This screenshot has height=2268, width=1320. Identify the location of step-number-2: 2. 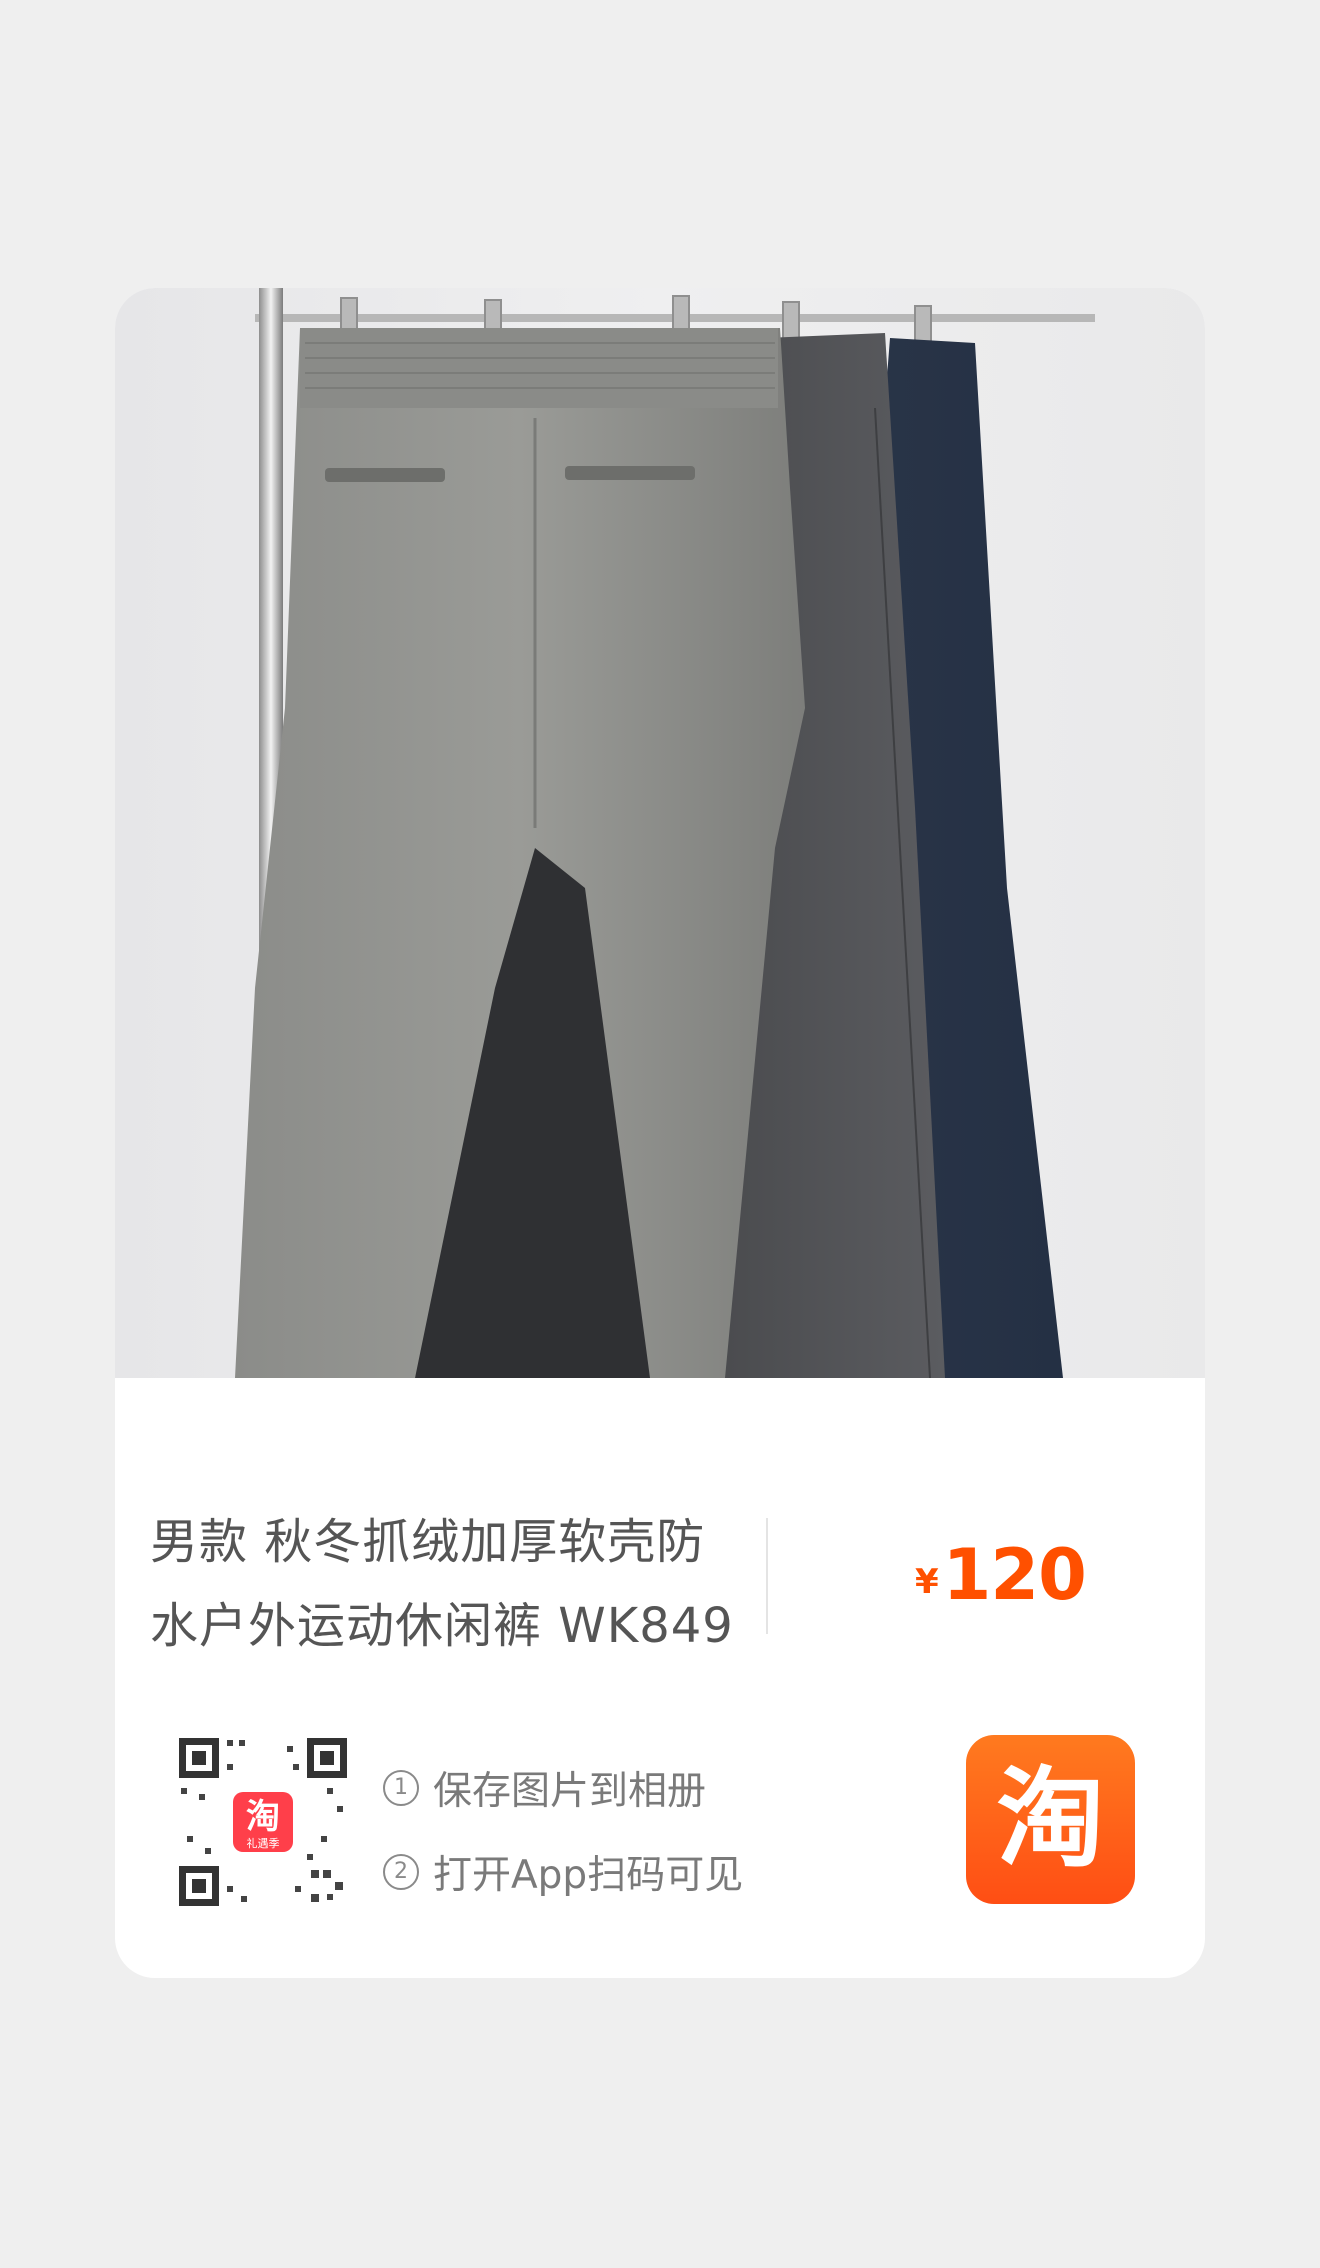
(401, 1872).